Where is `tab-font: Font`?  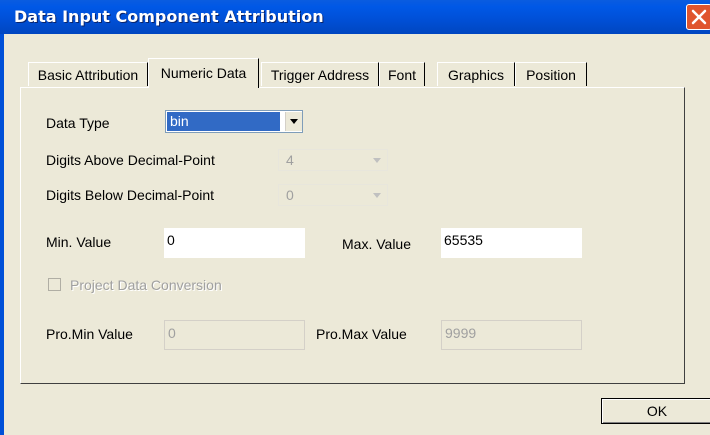
tab-font: Font is located at coordinates (402, 74).